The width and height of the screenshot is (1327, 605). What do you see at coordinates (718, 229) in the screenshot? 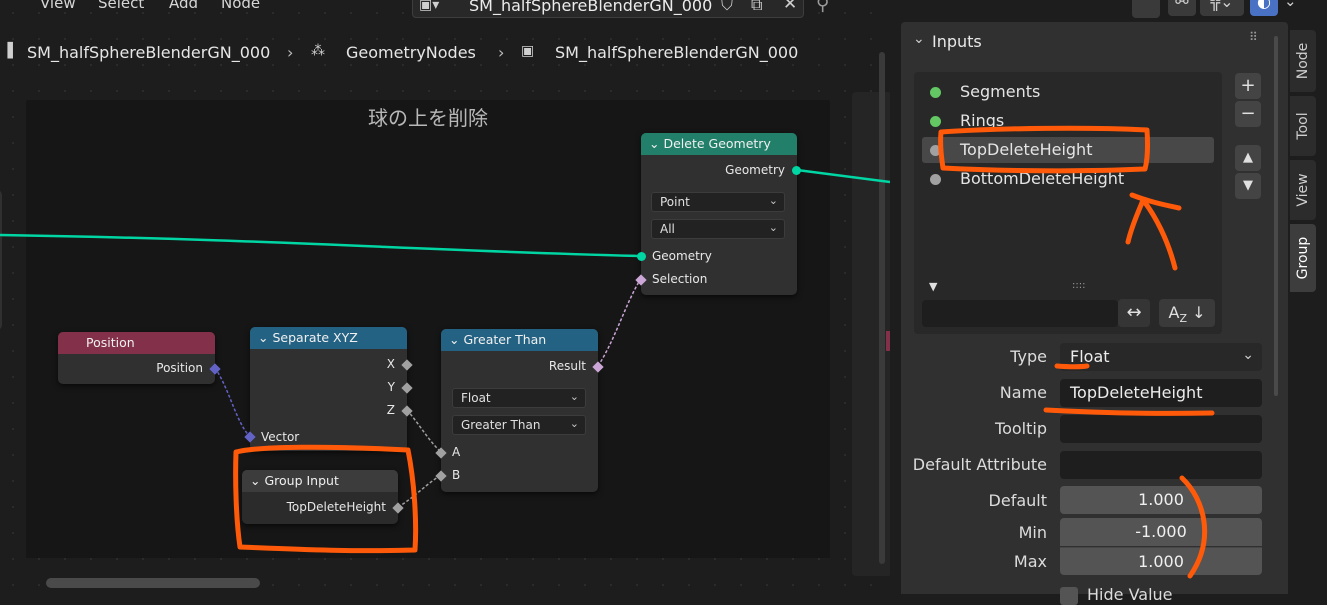
I see `mode-dropdown: All ⌄` at bounding box center [718, 229].